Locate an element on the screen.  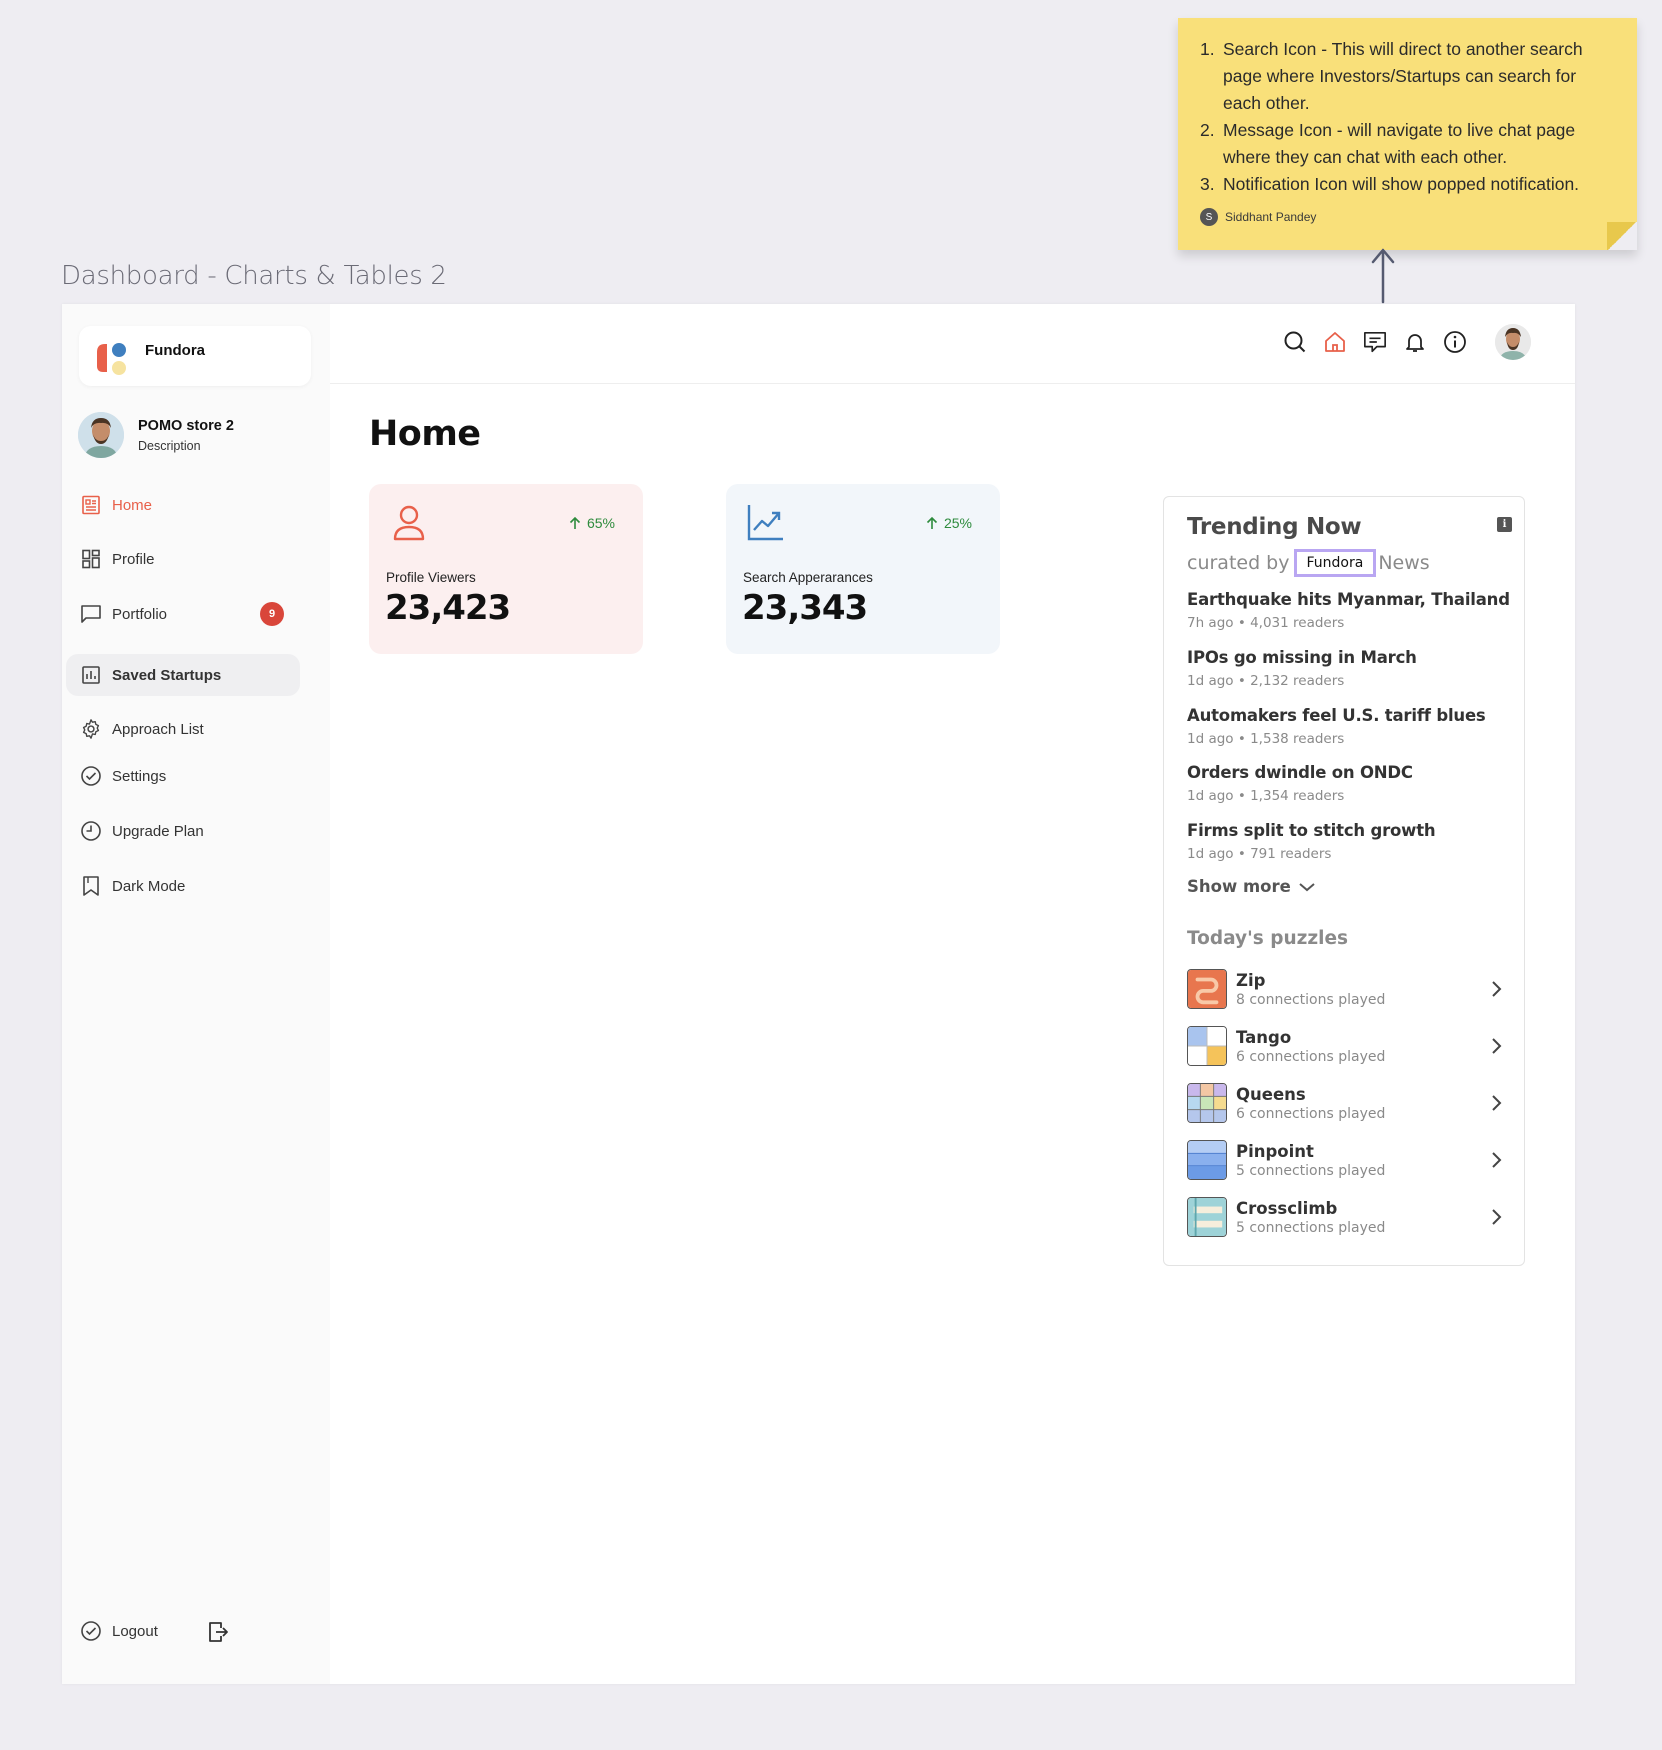
curated-prefix: curated by is located at coordinates (1238, 563).